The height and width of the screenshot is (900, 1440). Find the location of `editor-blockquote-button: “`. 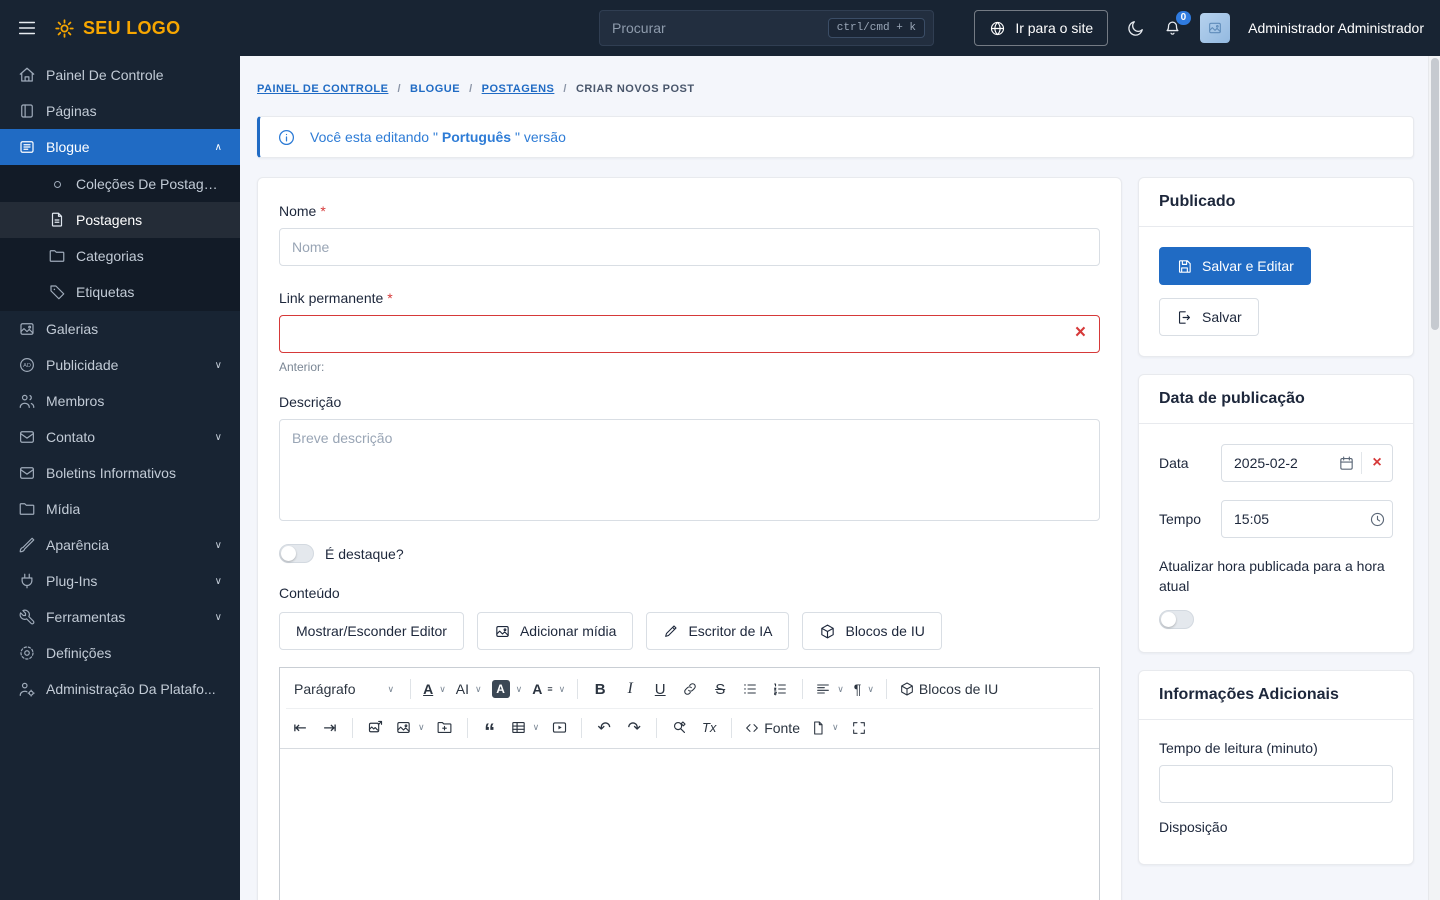

editor-blockquote-button: “ is located at coordinates (490, 728).